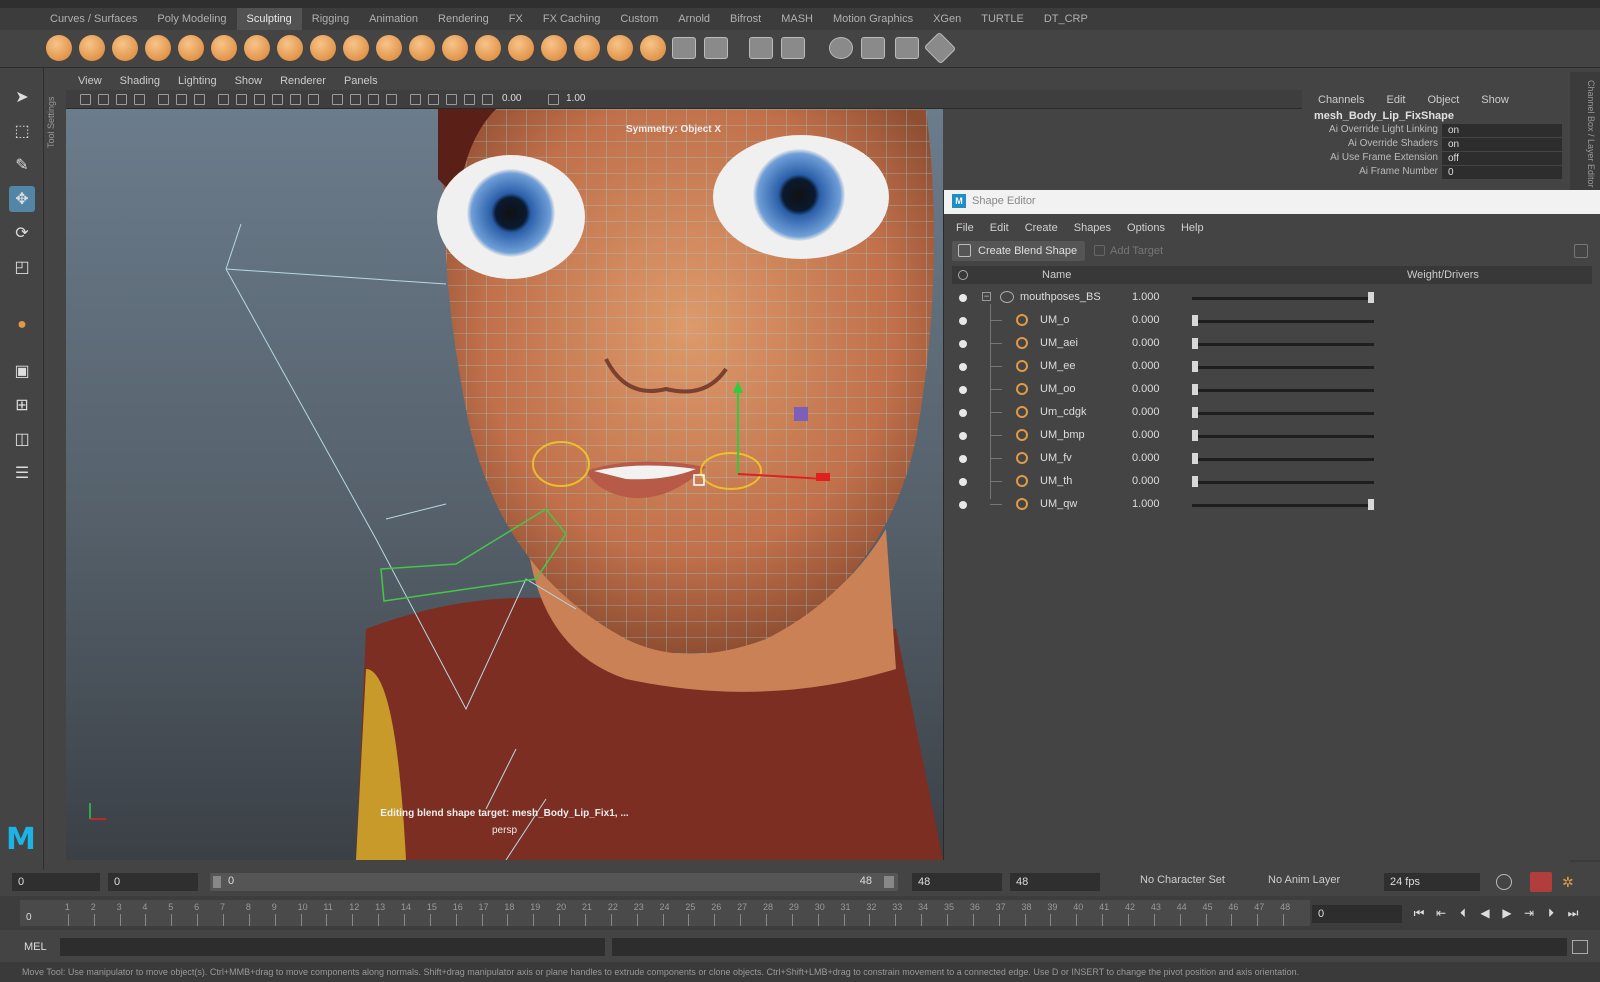  Describe the element at coordinates (1002, 19) in the screenshot. I see `shelf-tab-turtle: TURTLE` at that location.